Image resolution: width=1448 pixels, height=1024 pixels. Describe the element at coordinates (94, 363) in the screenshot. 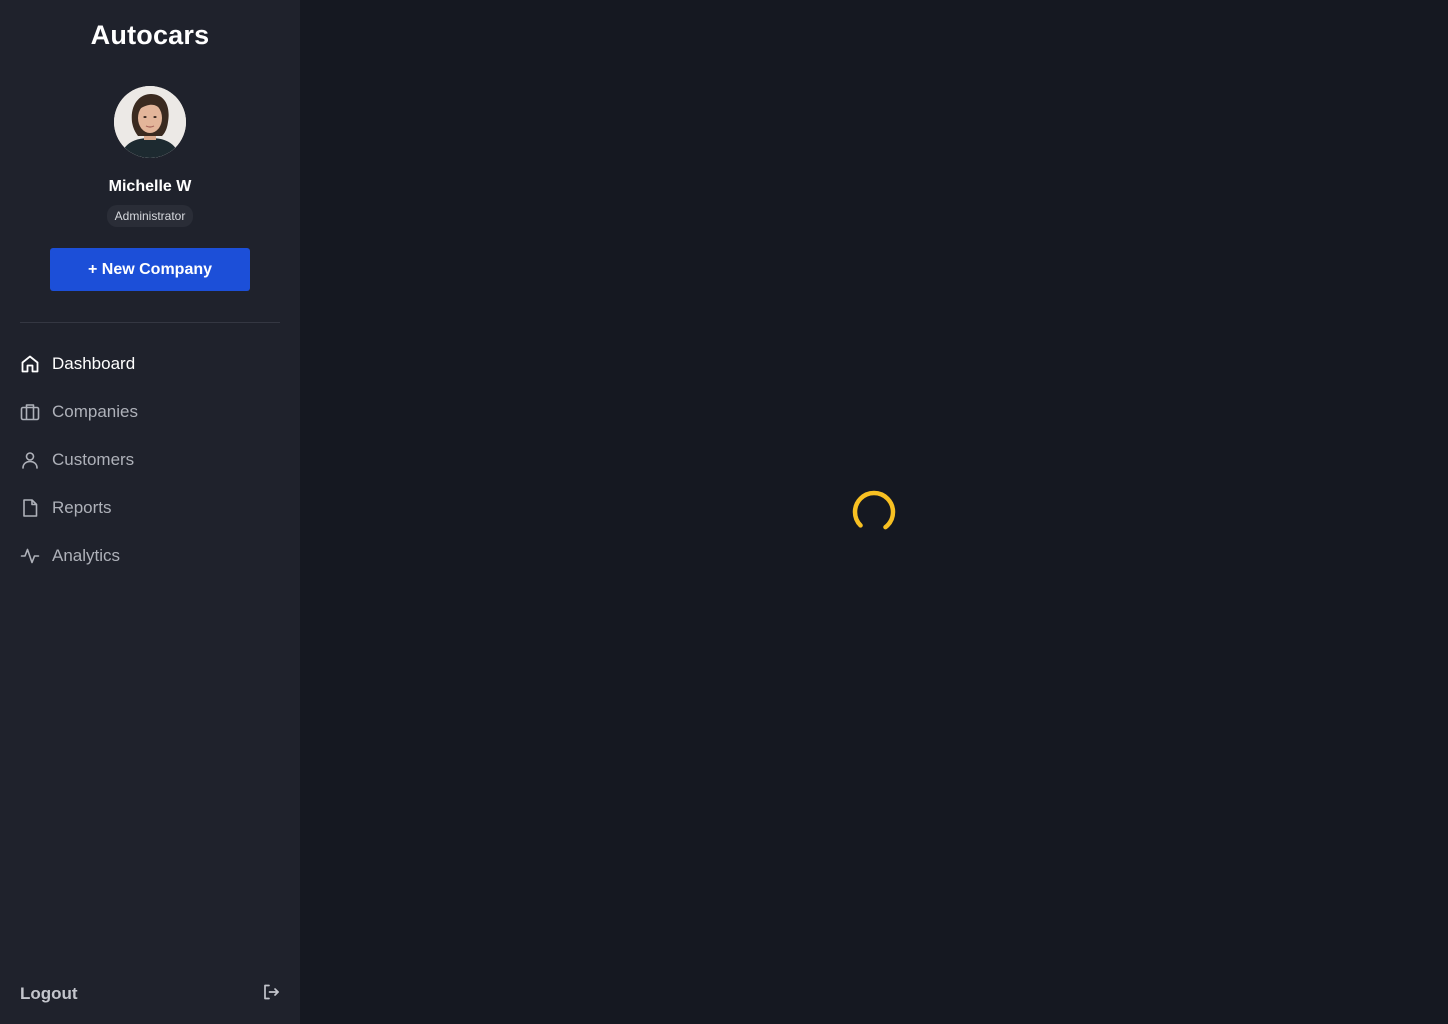

I see `sidebar-item-label: Dashboard` at that location.